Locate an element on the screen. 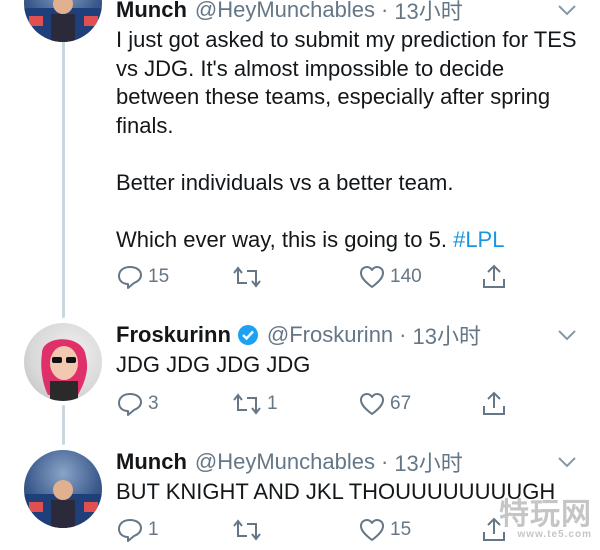 Image resolution: width=600 pixels, height=550 pixels. tweet-actions: 15 140 is located at coordinates (316, 277).